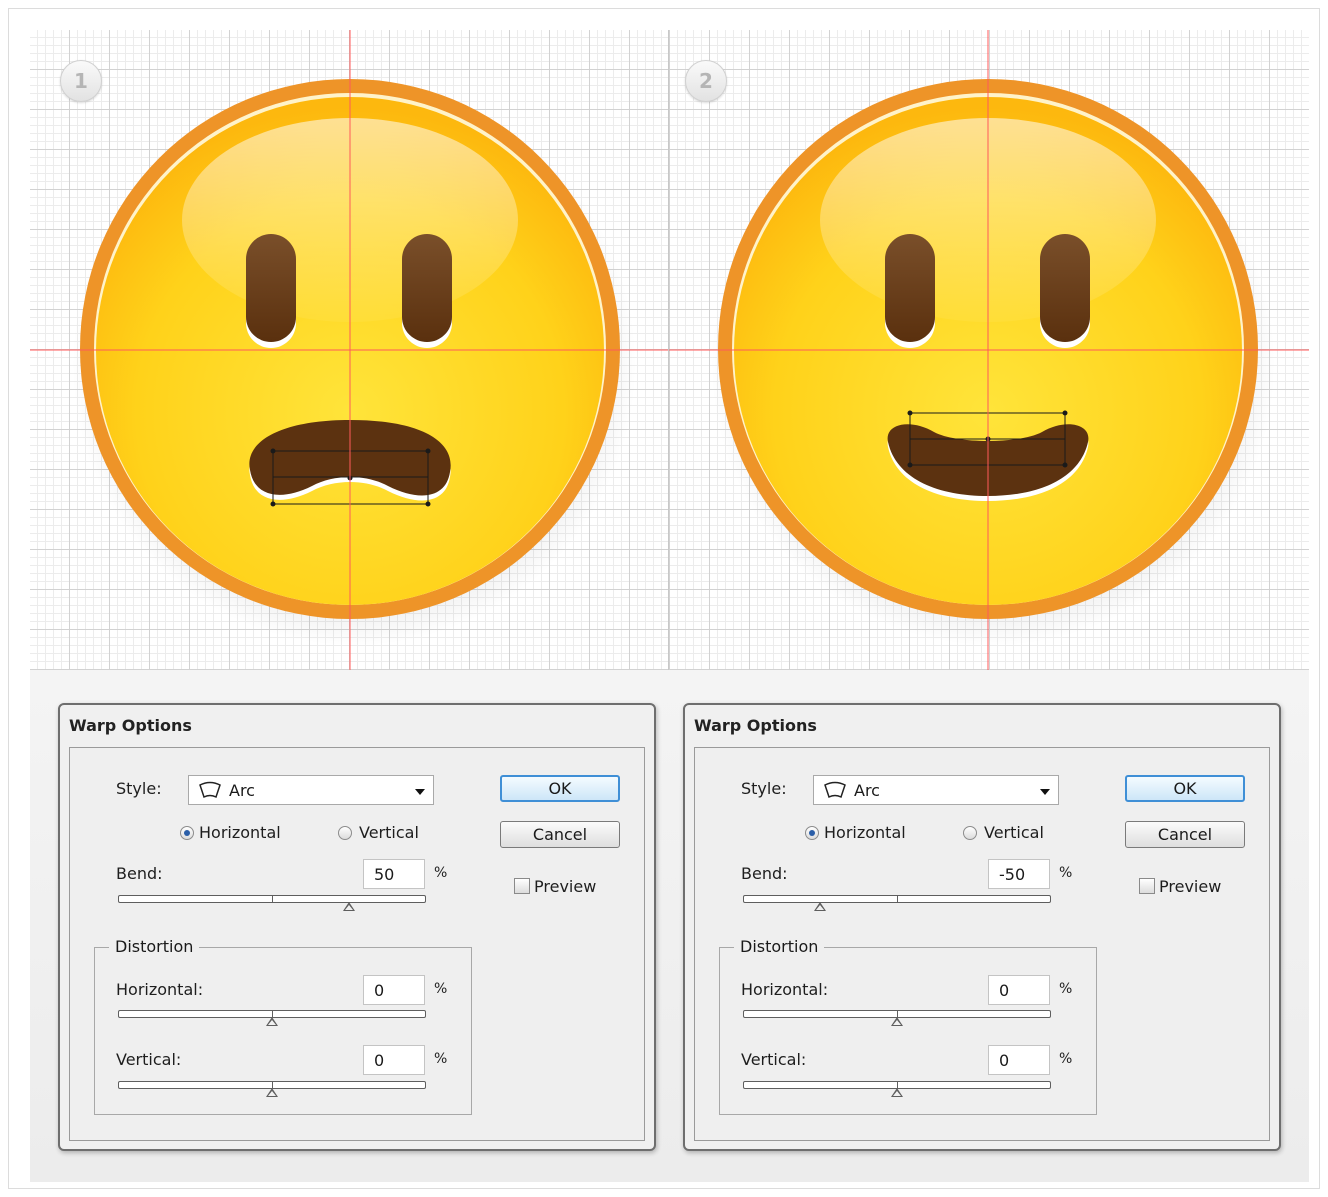  I want to click on step-badge-2: 2, so click(706, 81).